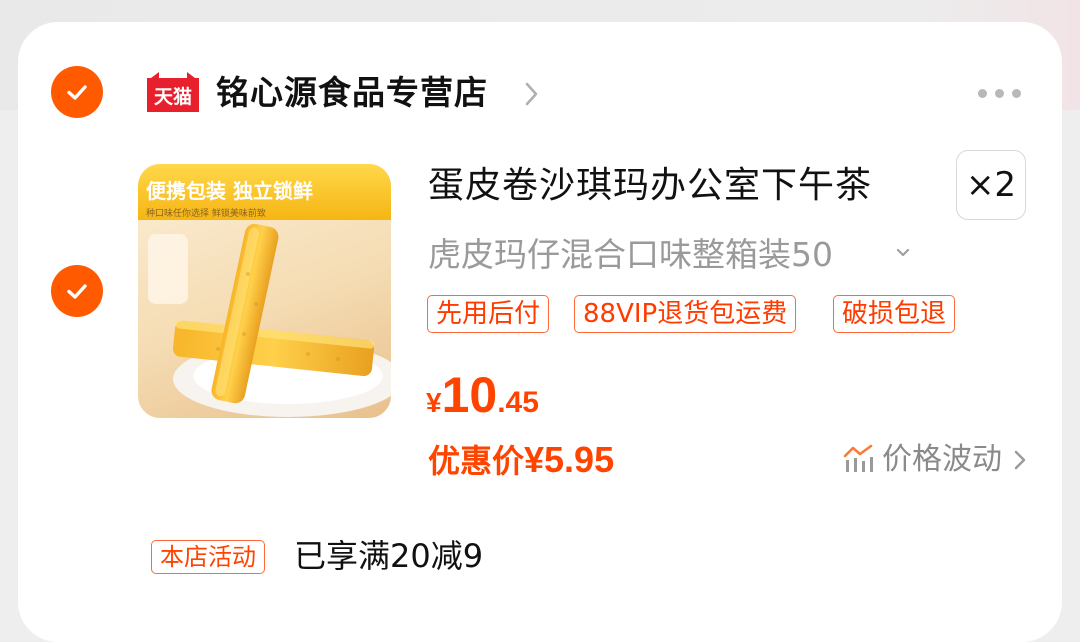 This screenshot has height=642, width=1080. What do you see at coordinates (352, 93) in the screenshot?
I see `store-name-link: 铭心源食品专营店` at bounding box center [352, 93].